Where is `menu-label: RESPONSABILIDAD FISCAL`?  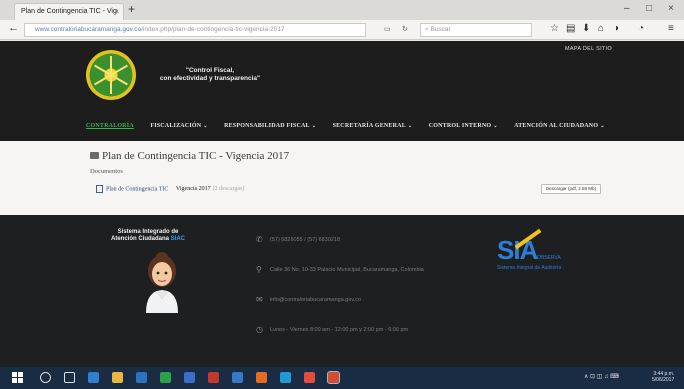 menu-label: RESPONSABILIDAD FISCAL is located at coordinates (267, 126).